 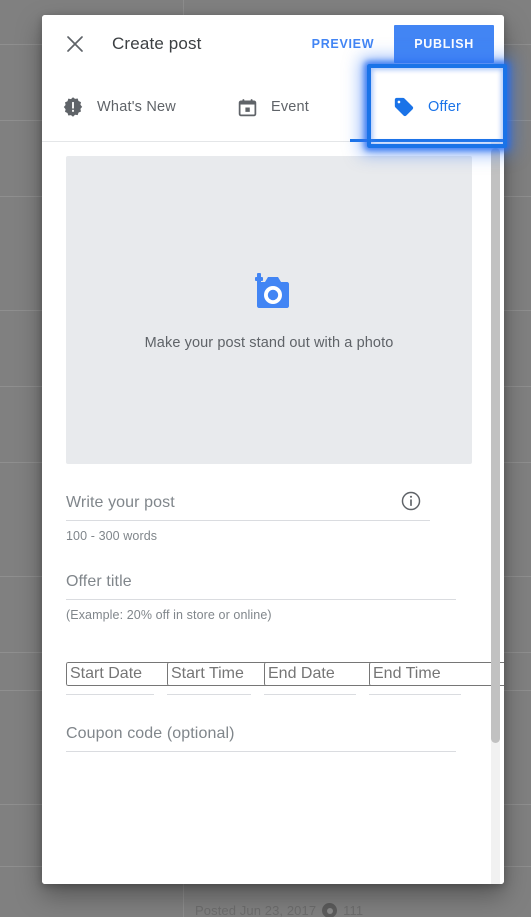 I want to click on tab-whats-new: What's New, so click(x=119, y=107).